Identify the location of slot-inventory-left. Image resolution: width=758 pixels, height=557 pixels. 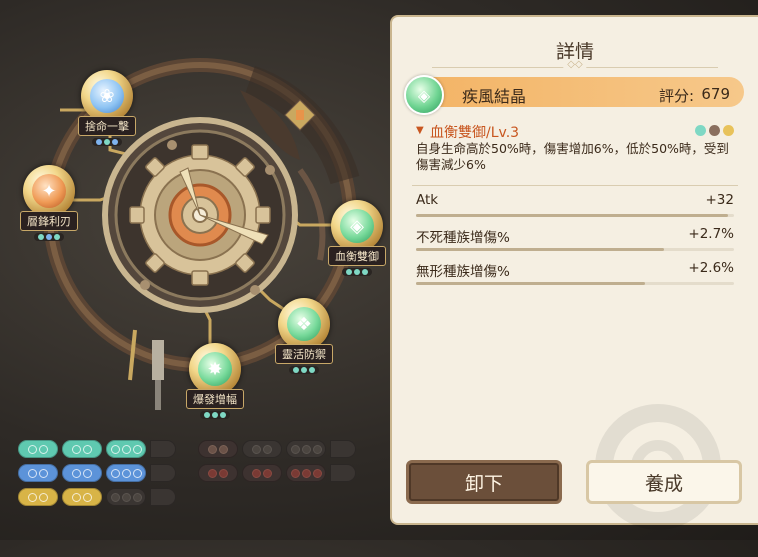
(97, 476).